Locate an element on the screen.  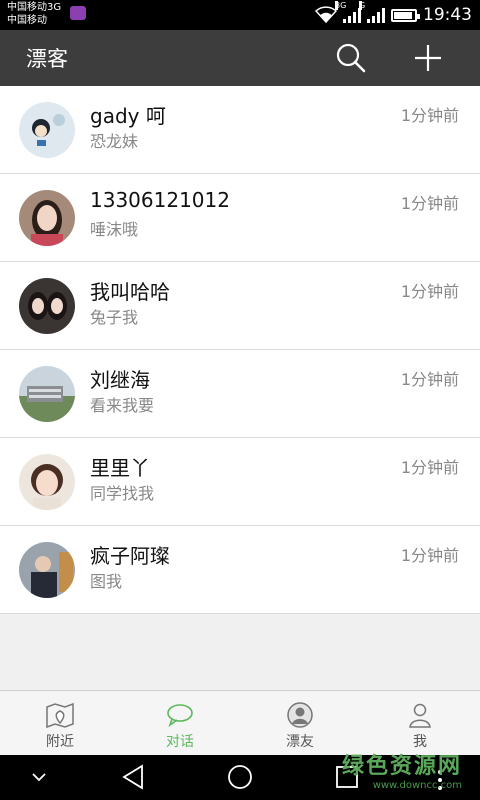
notification-app-icon is located at coordinates (78, 13).